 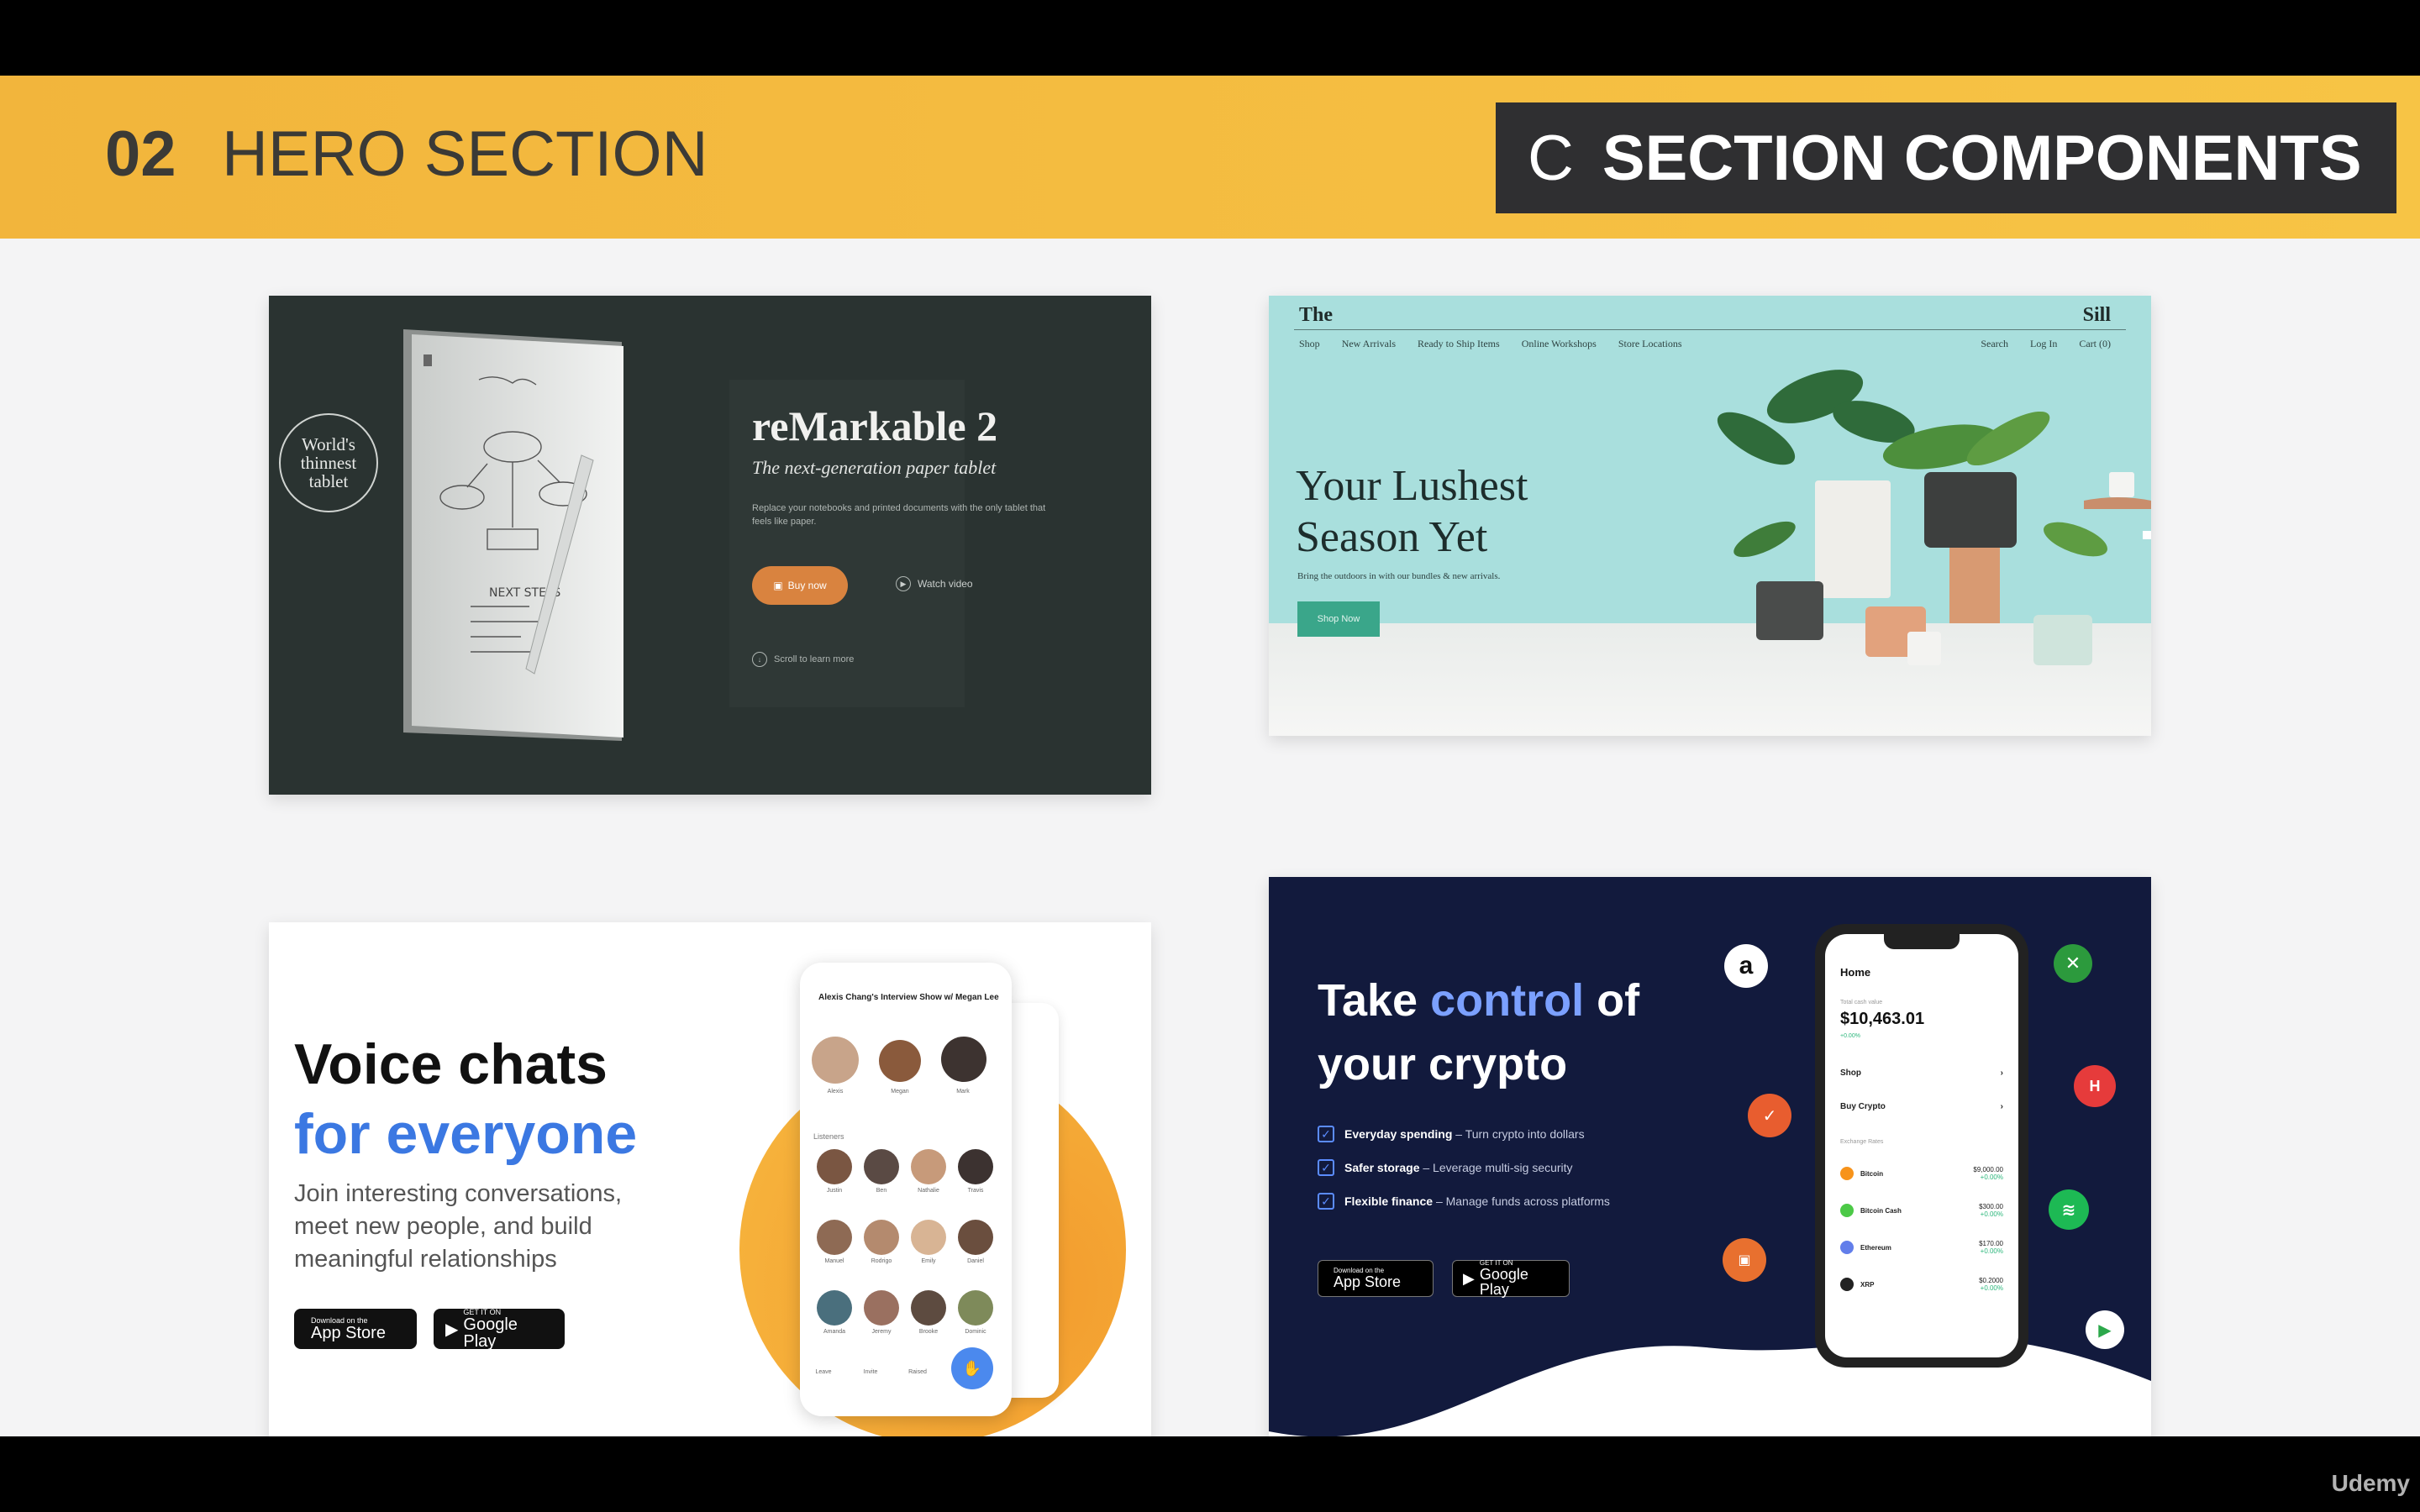 I want to click on google-play-brand-icon: ▶, so click(x=2105, y=1329).